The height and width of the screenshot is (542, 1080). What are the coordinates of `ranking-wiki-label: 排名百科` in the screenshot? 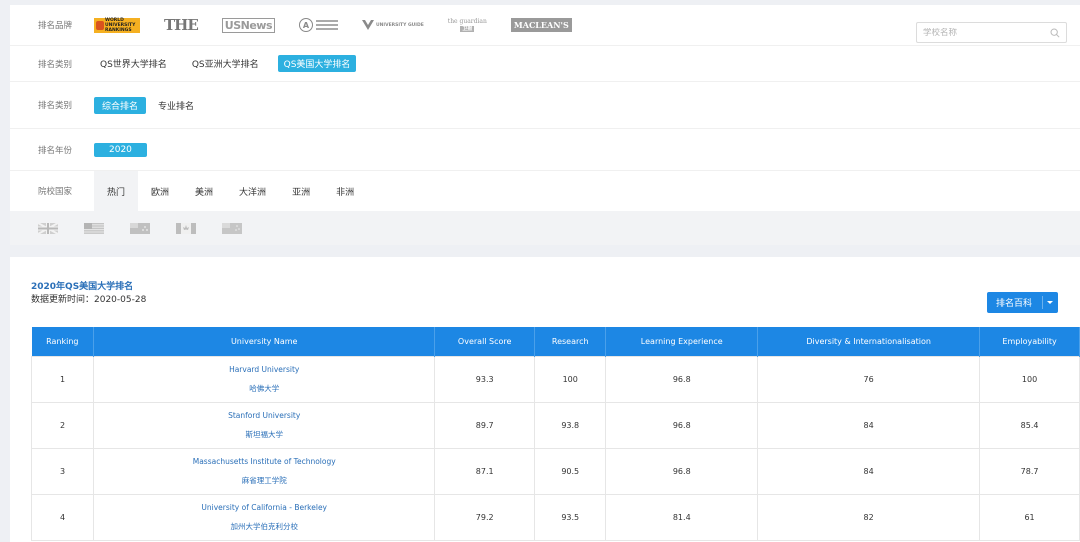 It's located at (1014, 304).